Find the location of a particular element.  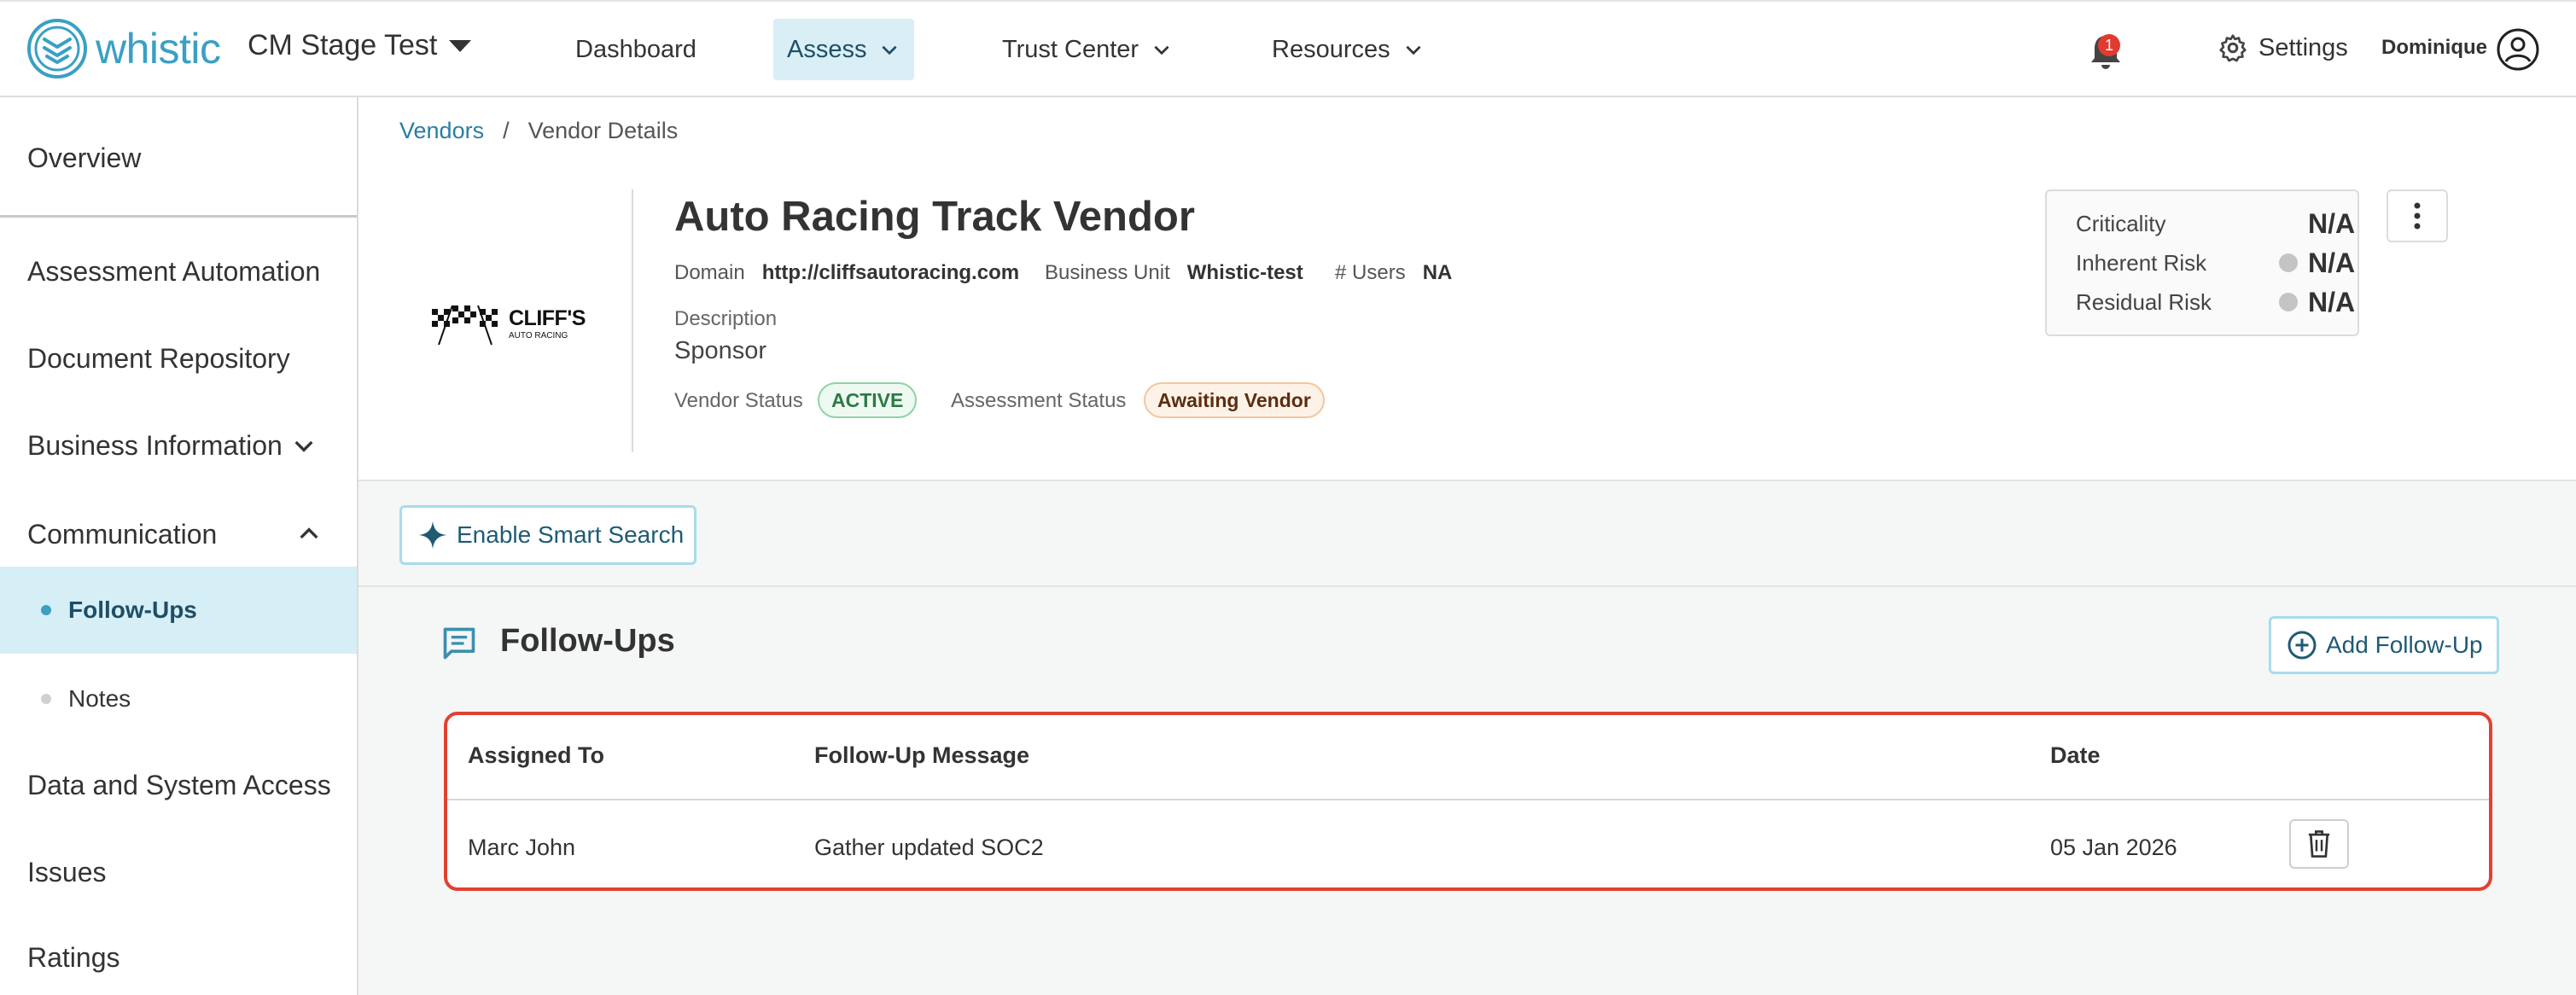

nav-resources-label: Resources is located at coordinates (1331, 49).